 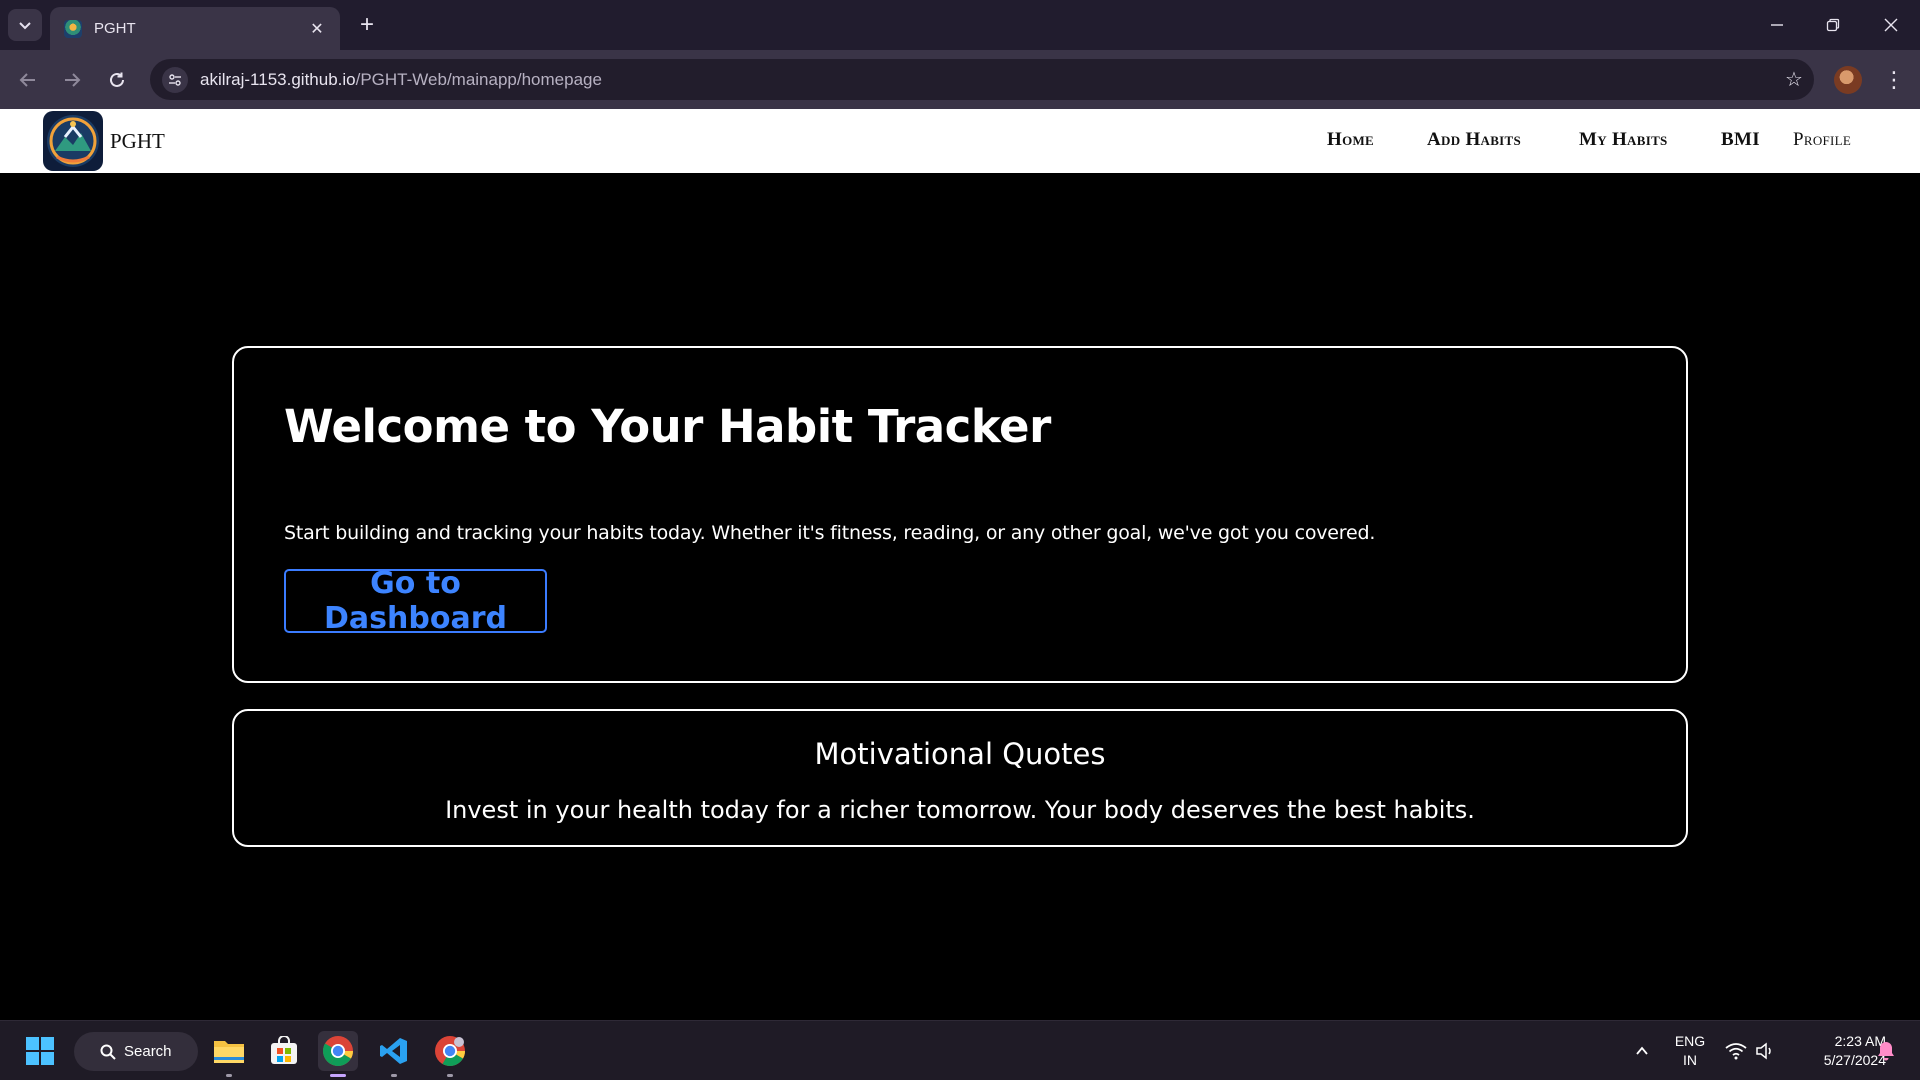 What do you see at coordinates (367, 25) in the screenshot?
I see `new-tab-button: +` at bounding box center [367, 25].